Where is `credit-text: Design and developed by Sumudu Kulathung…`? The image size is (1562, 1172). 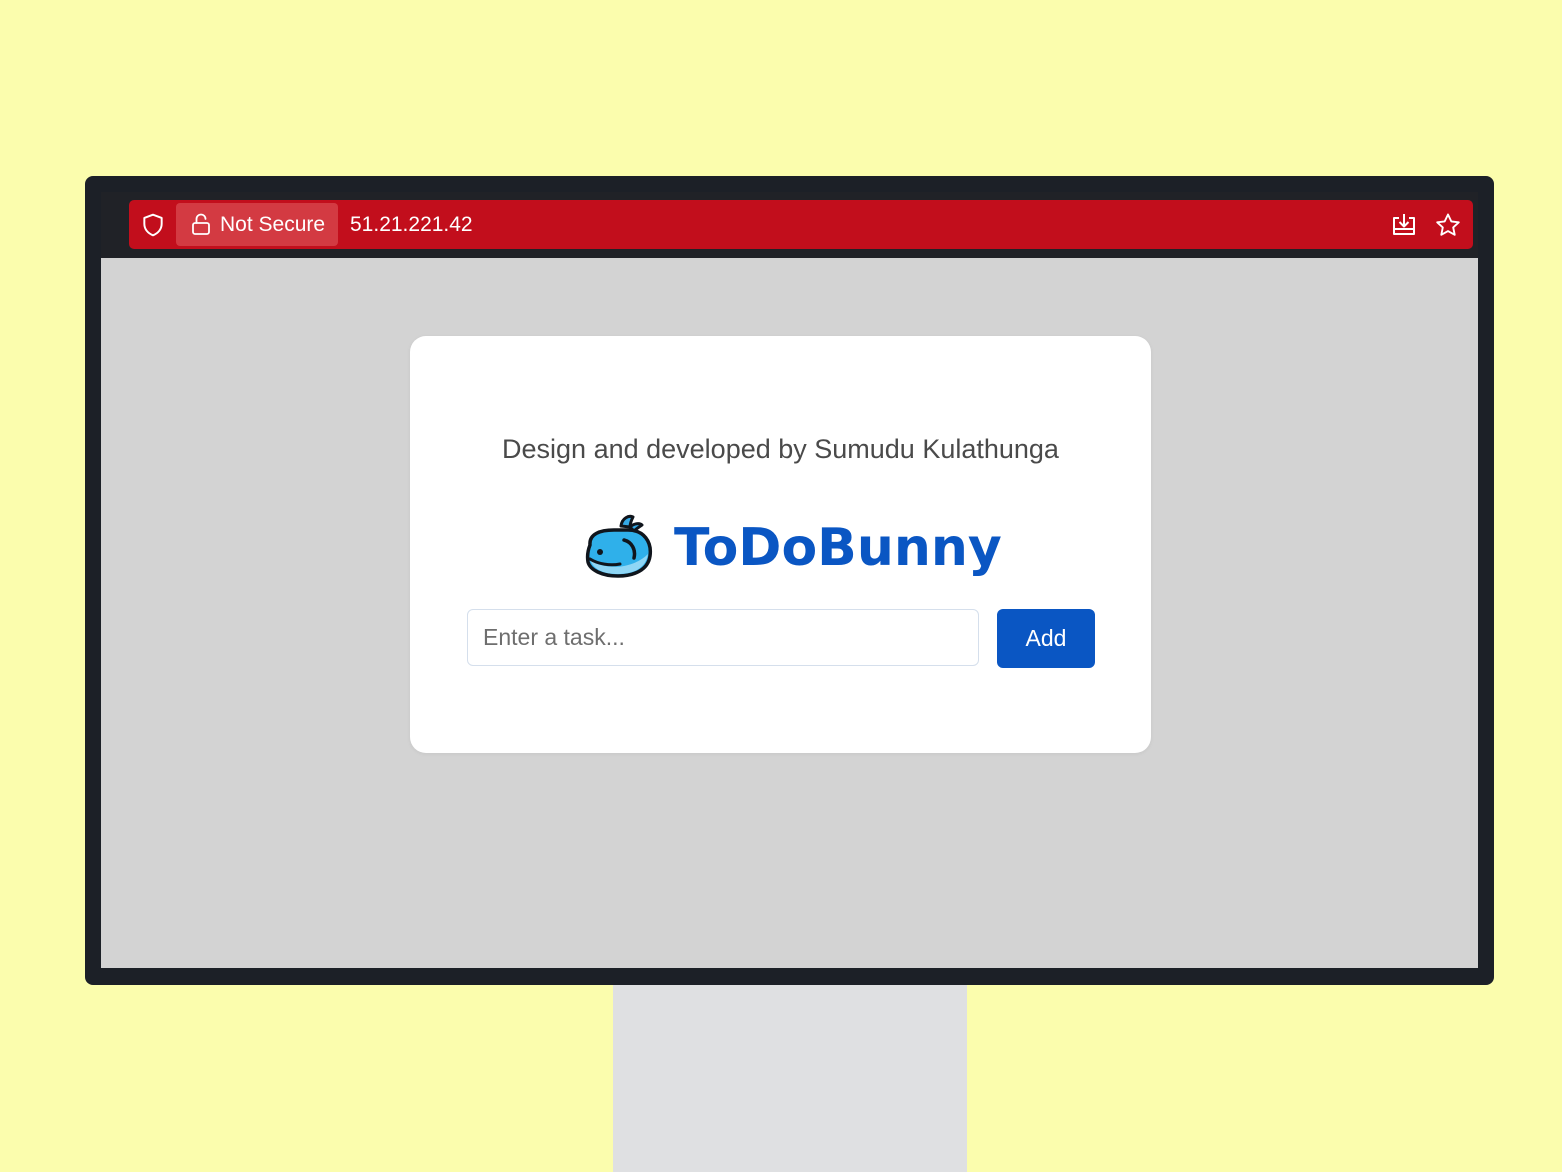
credit-text: Design and developed by Sumudu Kulathung… is located at coordinates (780, 449).